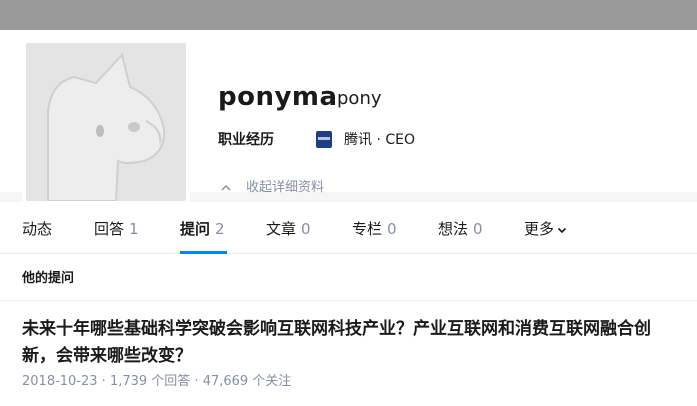  I want to click on tab-label: 专栏, so click(367, 229).